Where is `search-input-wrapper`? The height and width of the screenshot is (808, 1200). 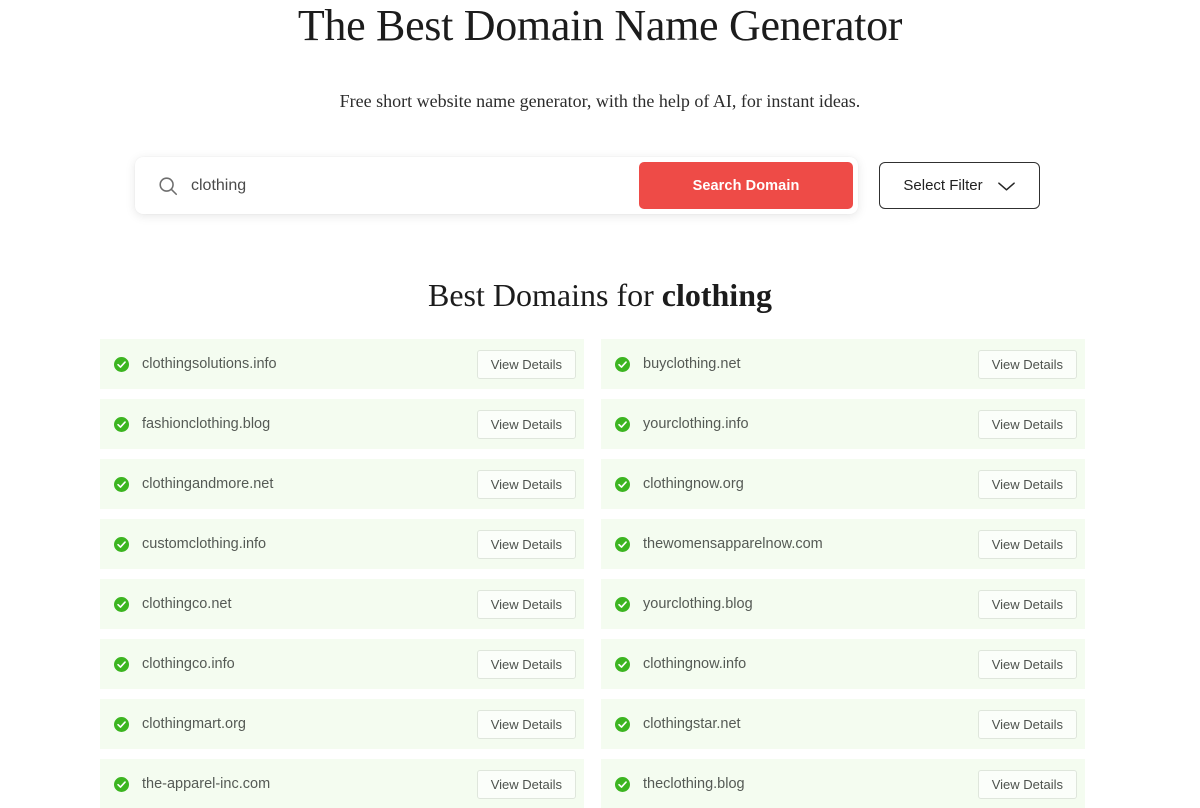 search-input-wrapper is located at coordinates (387, 185).